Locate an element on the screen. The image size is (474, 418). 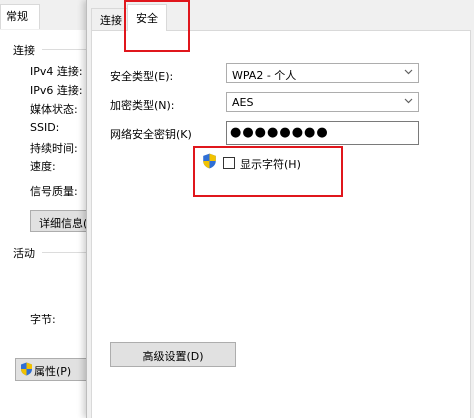
tab-general: 常规 is located at coordinates (20, 16).